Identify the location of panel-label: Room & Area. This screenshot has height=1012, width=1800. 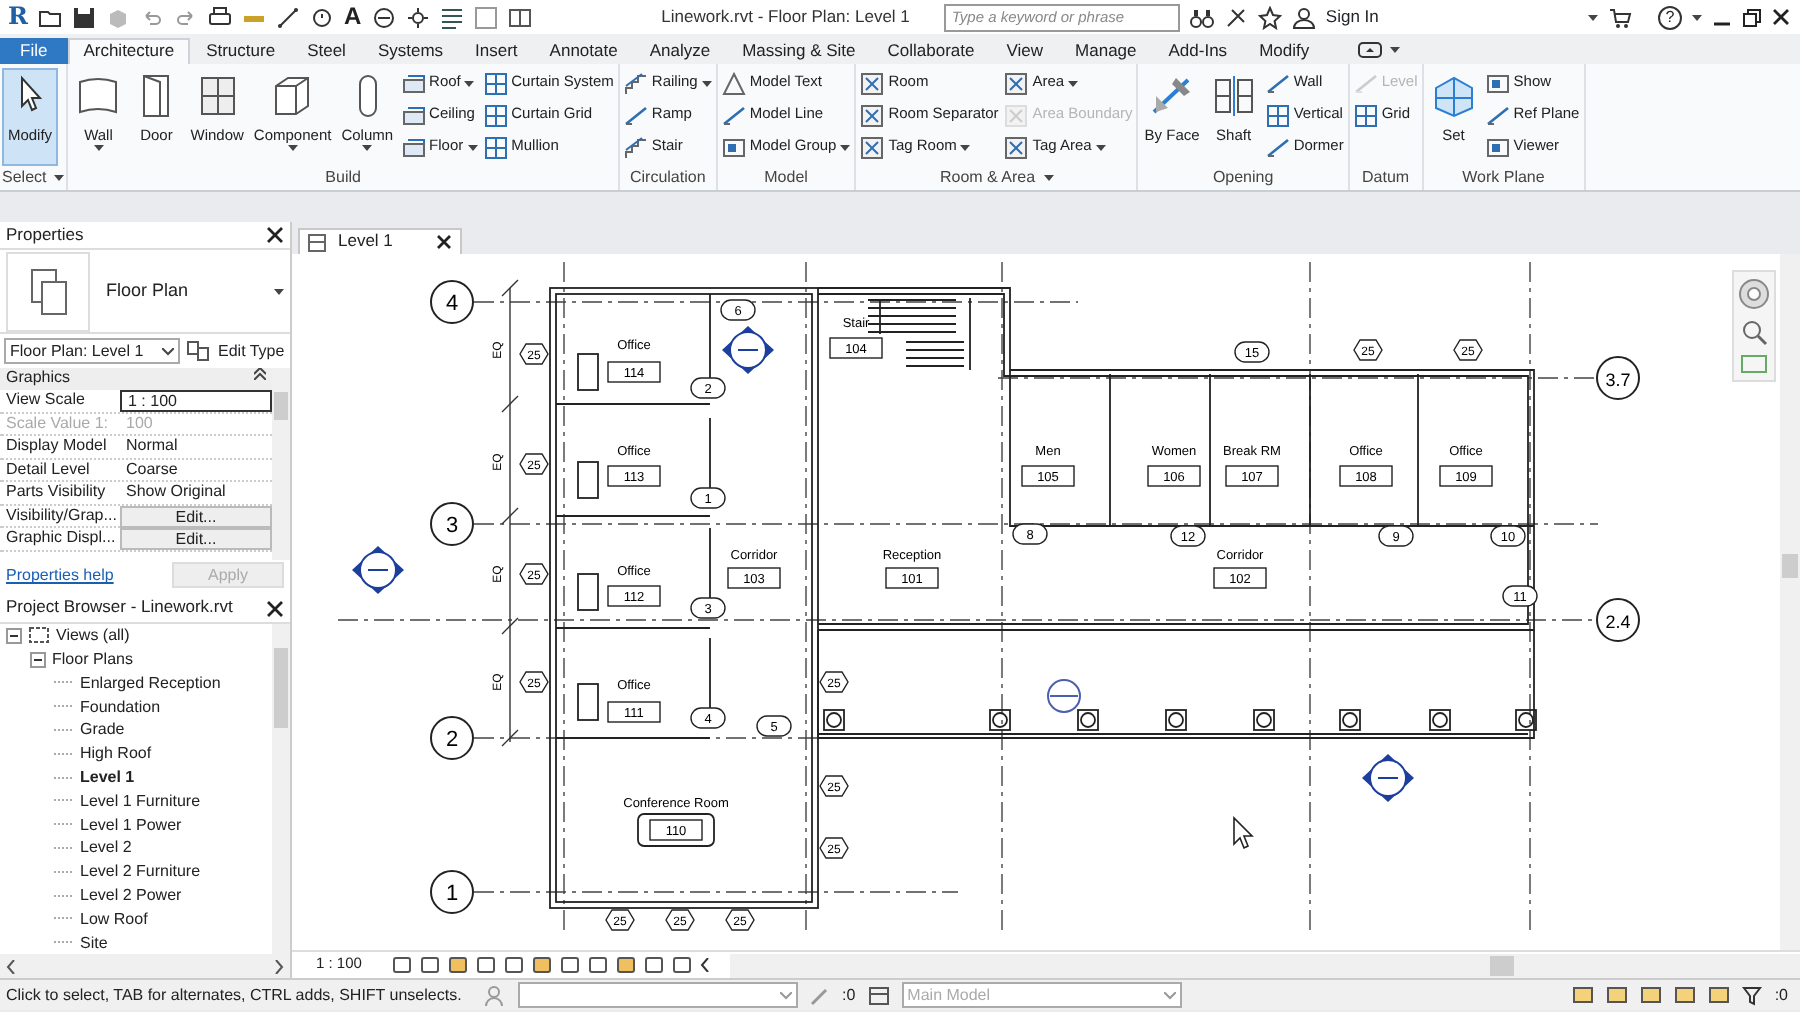
(987, 178).